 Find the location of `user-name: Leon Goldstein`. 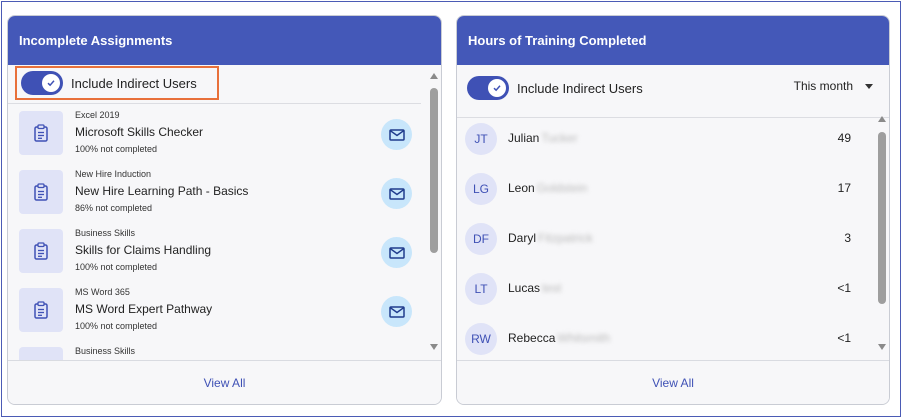

user-name: Leon Goldstein is located at coordinates (547, 188).